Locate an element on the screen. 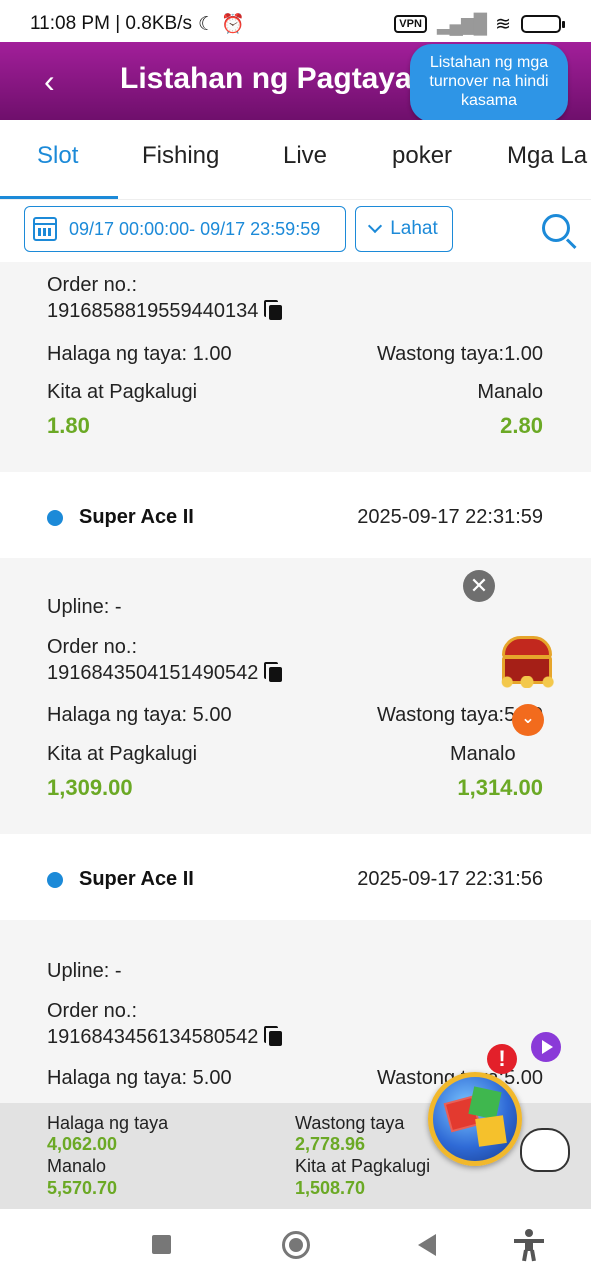 This screenshot has width=591, height=1280. category-tabs: Slot Fishing Live poker Mga La is located at coordinates (295, 160).